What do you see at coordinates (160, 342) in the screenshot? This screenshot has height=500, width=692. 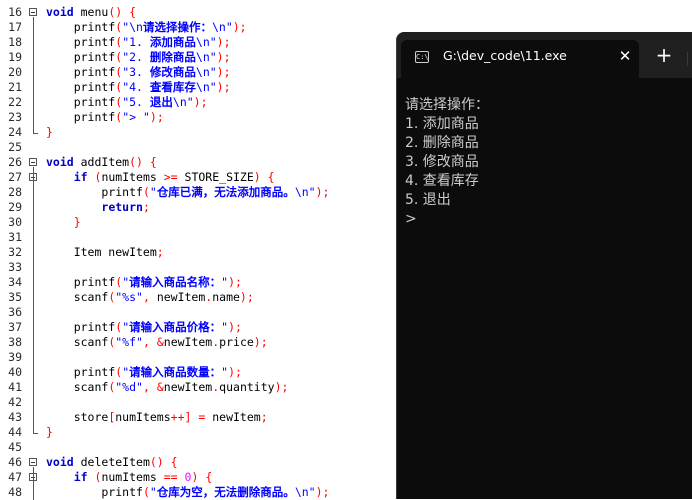 I see `code-token: &` at bounding box center [160, 342].